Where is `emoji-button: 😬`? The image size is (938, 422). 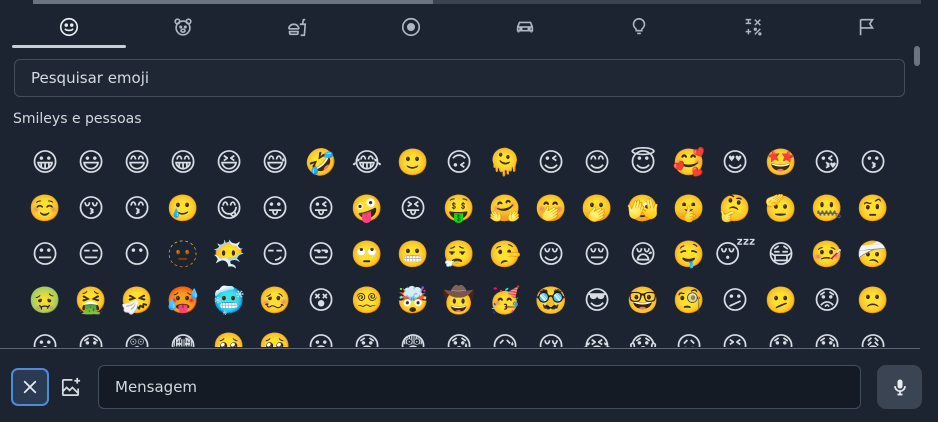 emoji-button: 😬 is located at coordinates (413, 255).